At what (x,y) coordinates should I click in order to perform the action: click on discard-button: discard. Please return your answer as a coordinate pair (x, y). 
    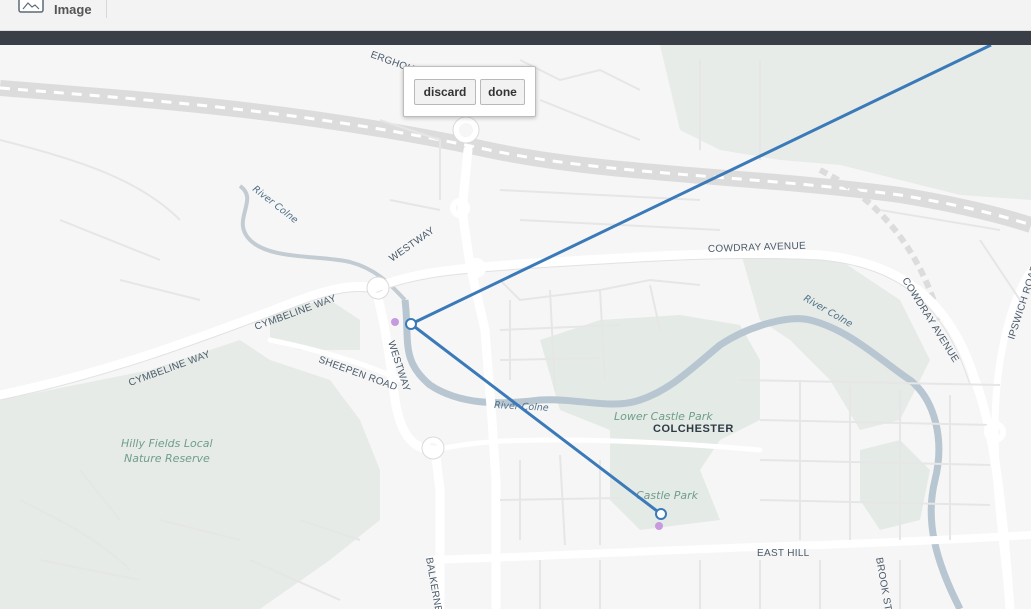
    Looking at the image, I should click on (445, 92).